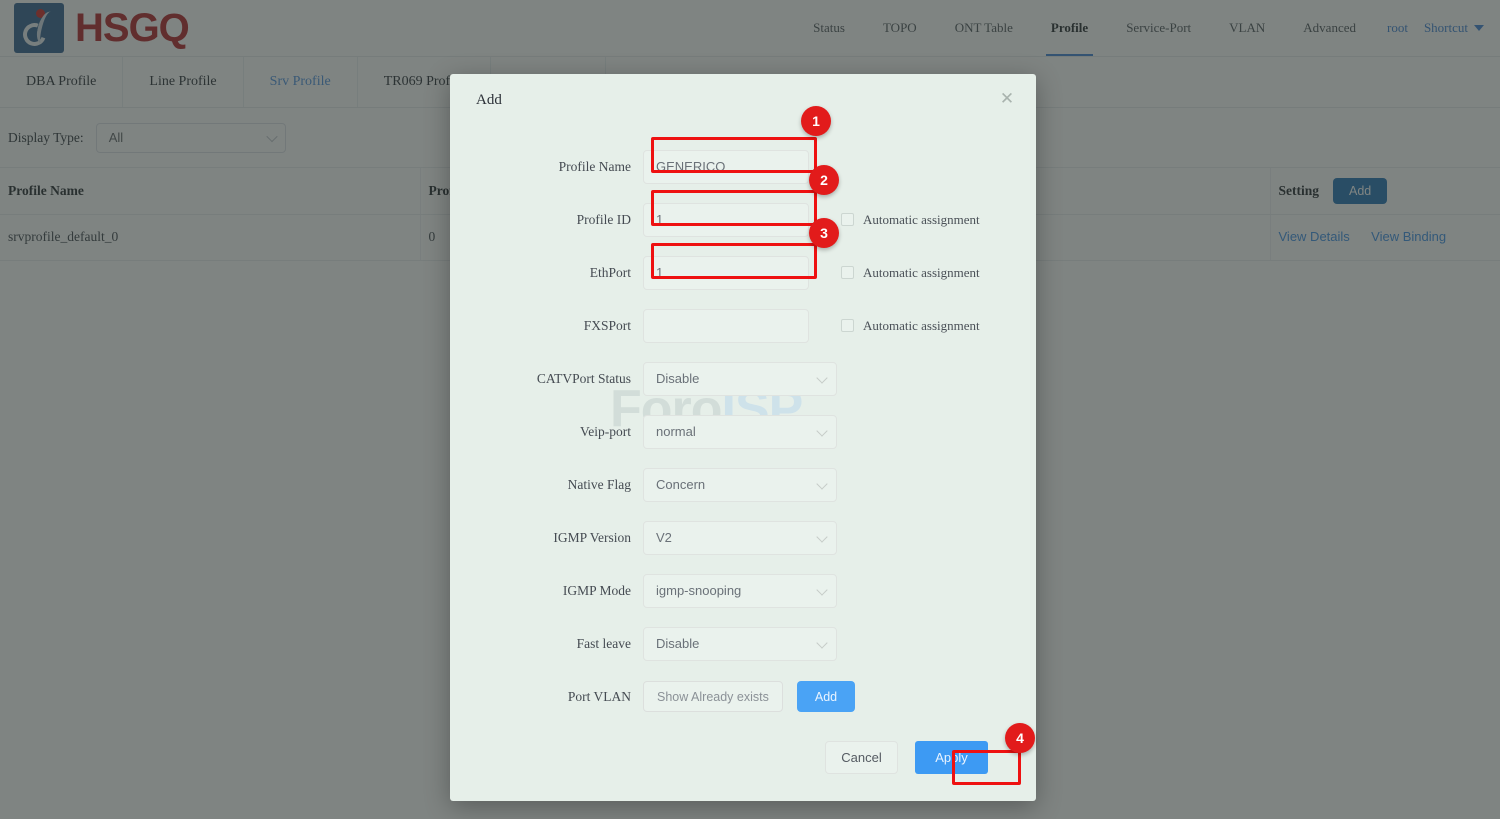 The width and height of the screenshot is (1500, 819). Describe the element at coordinates (951, 757) in the screenshot. I see `apply-button: Apply` at that location.